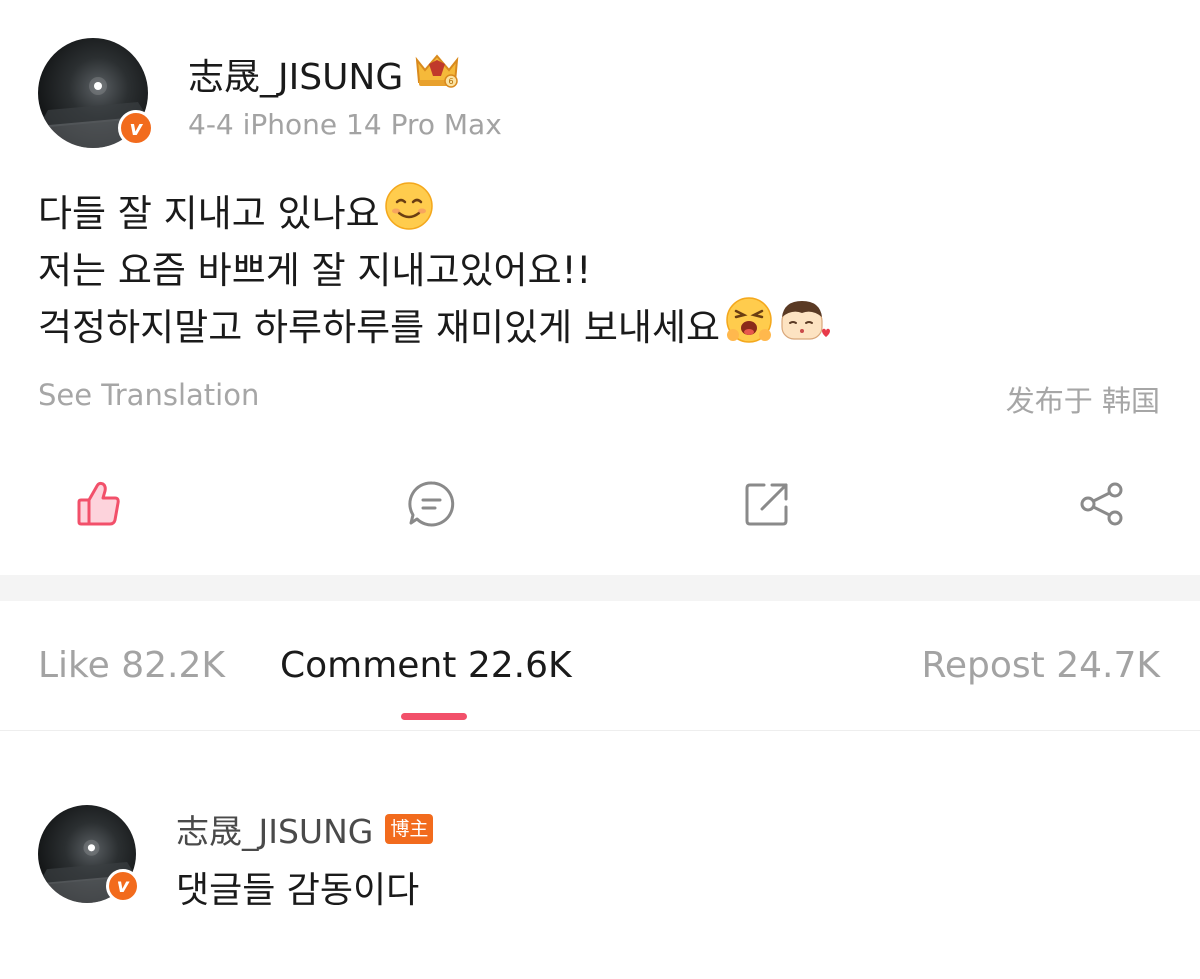  What do you see at coordinates (345, 124) in the screenshot?
I see `post-meta: 4-4 iPhone 14 Pro Max` at bounding box center [345, 124].